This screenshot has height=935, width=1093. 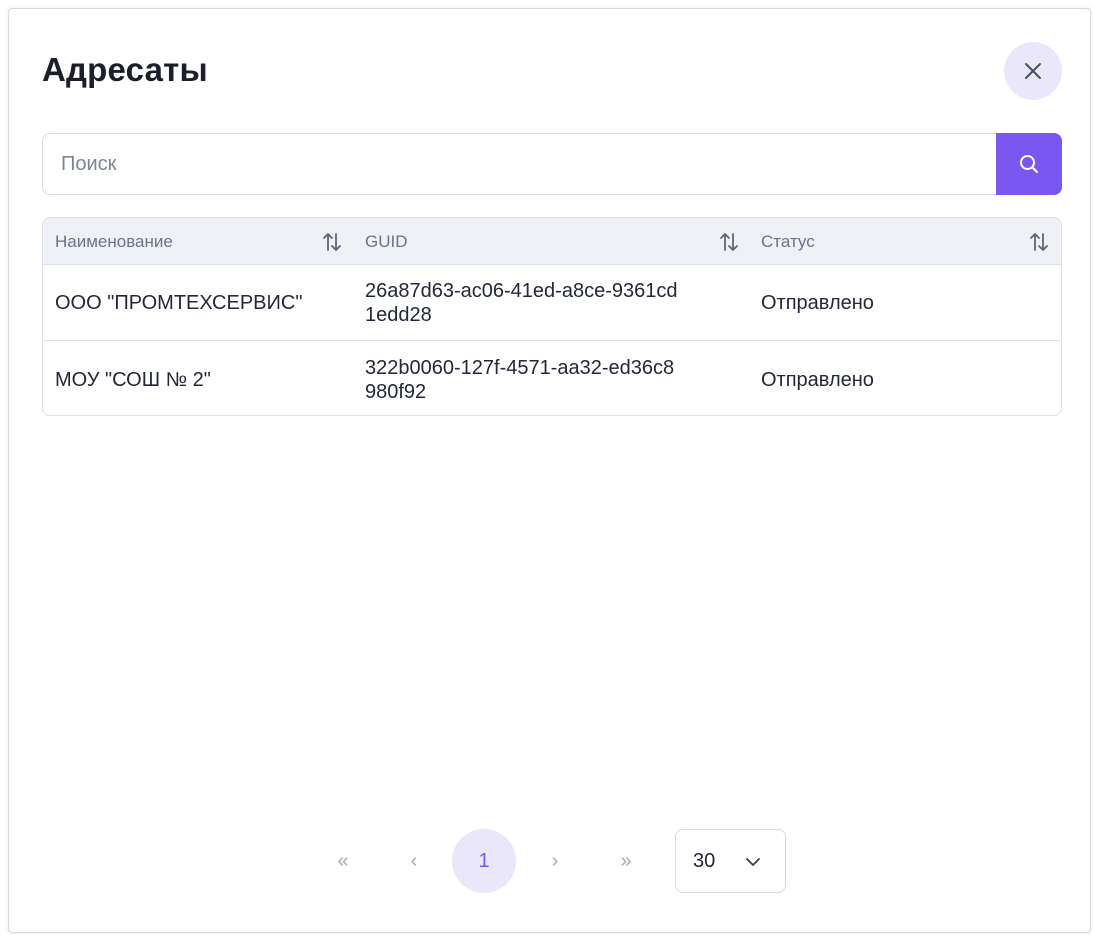 I want to click on last-page-button: », so click(x=626, y=861).